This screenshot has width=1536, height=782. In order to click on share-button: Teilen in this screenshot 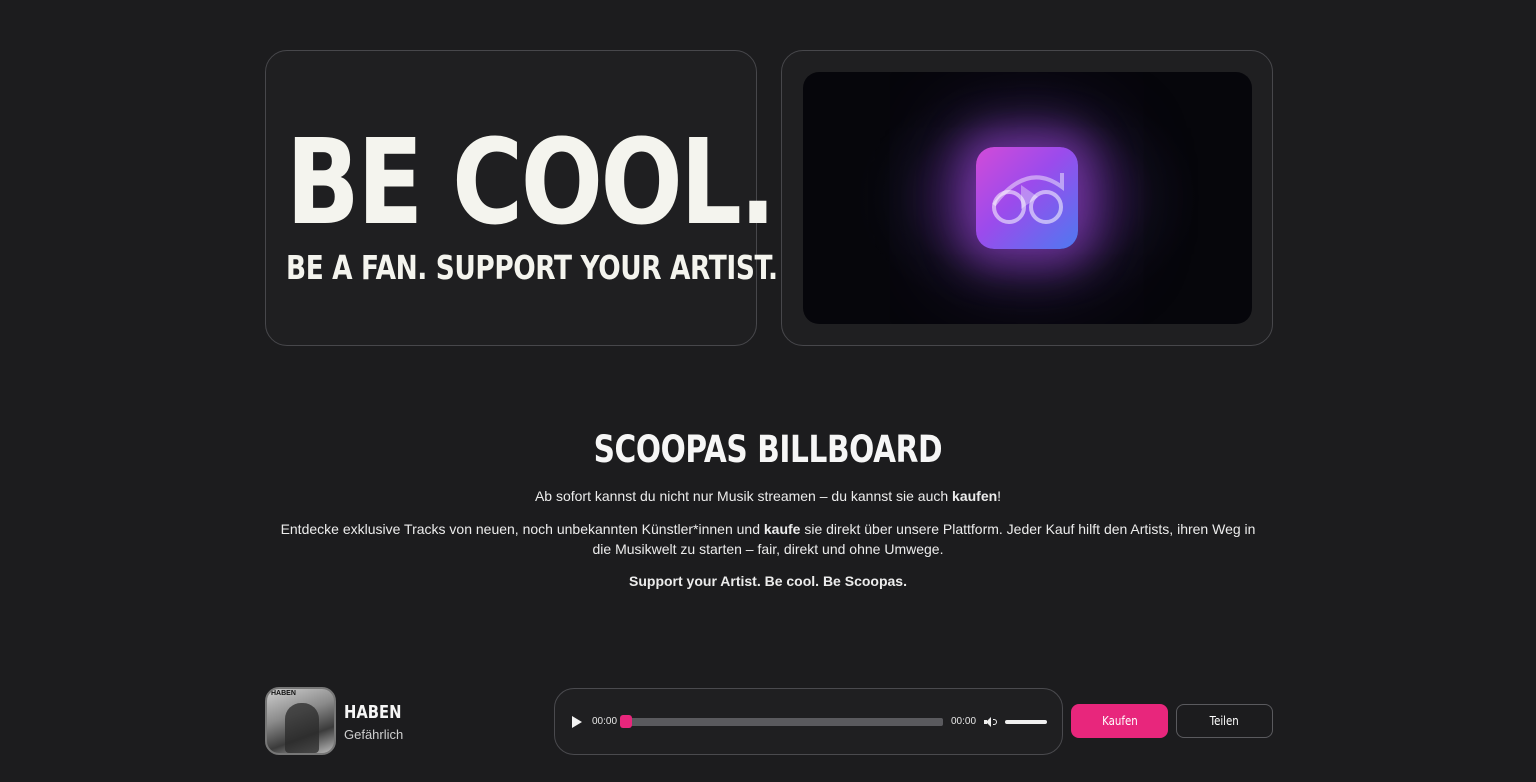, I will do `click(1224, 721)`.